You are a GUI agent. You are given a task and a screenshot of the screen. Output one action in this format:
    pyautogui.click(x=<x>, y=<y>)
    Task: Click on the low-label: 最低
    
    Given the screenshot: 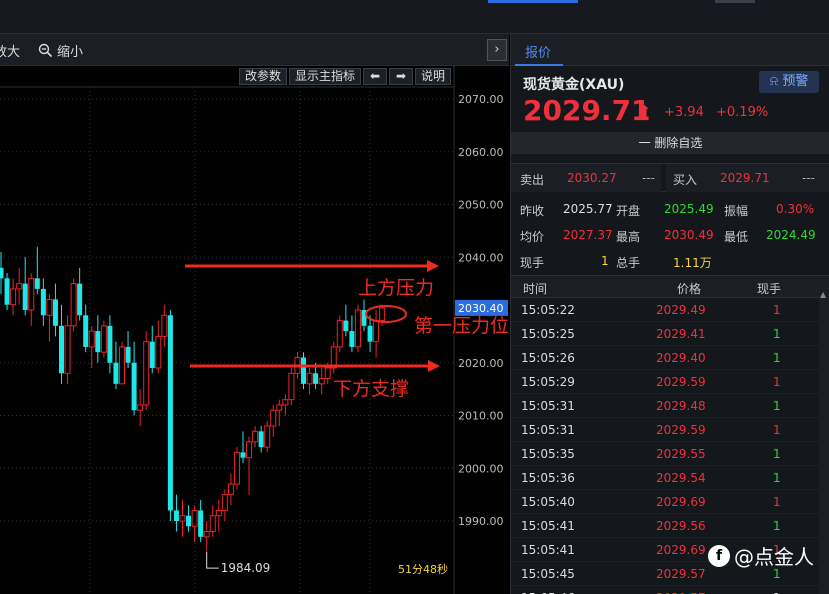 What is the action you would take?
    pyautogui.click(x=736, y=237)
    